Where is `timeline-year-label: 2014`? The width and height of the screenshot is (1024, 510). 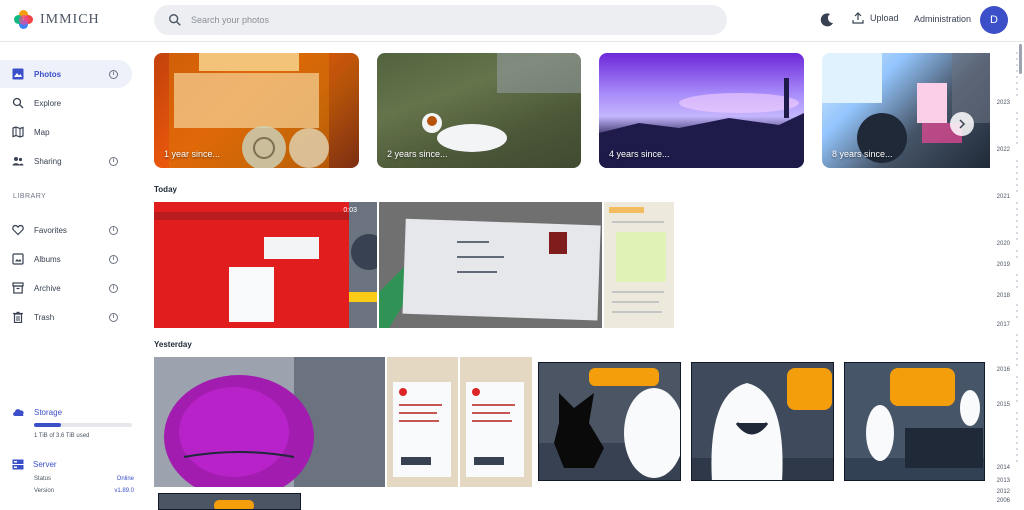
timeline-year-label: 2014 is located at coordinates (1003, 468).